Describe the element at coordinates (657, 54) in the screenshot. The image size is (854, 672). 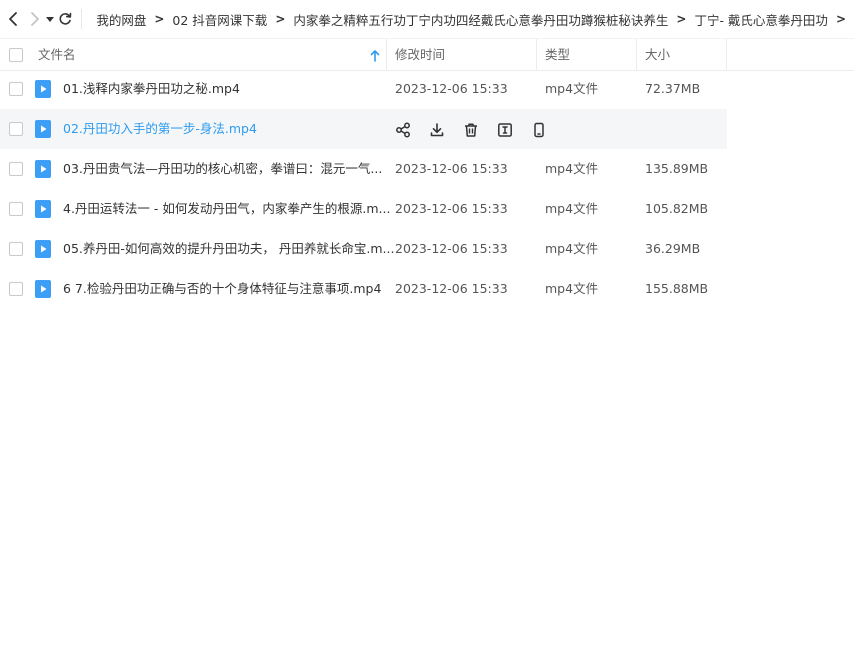
I see `column-header-size: 大小` at that location.